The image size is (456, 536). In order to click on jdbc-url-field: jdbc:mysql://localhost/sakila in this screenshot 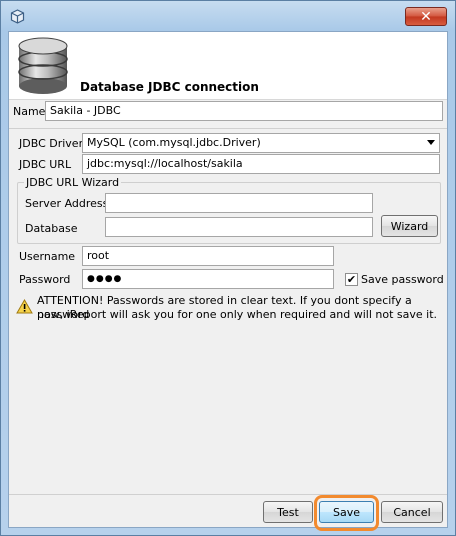, I will do `click(261, 164)`.